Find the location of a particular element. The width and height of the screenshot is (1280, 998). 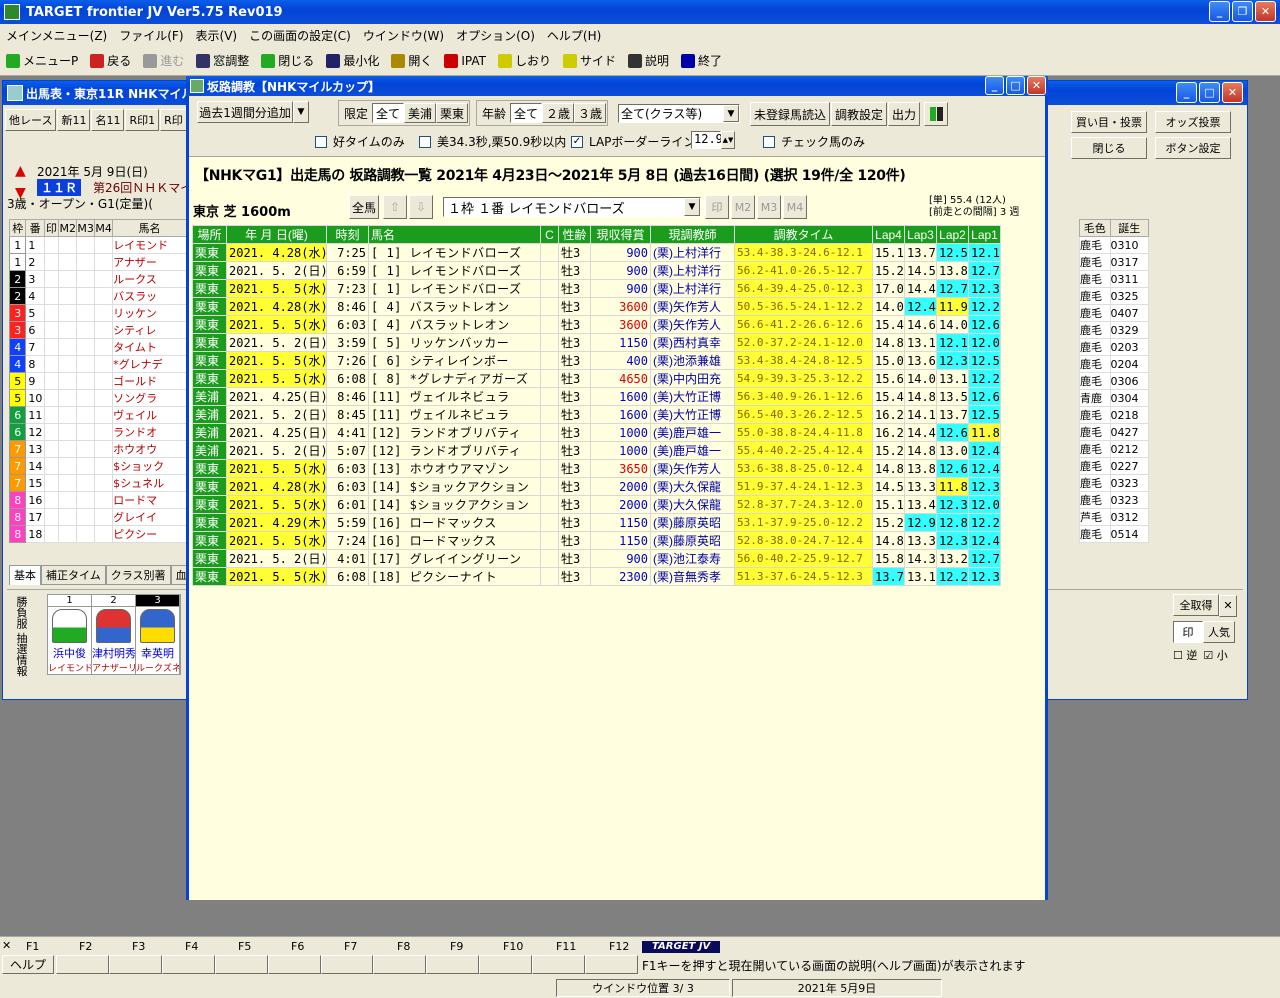

side-button: 買い目・投票 is located at coordinates (1109, 122).